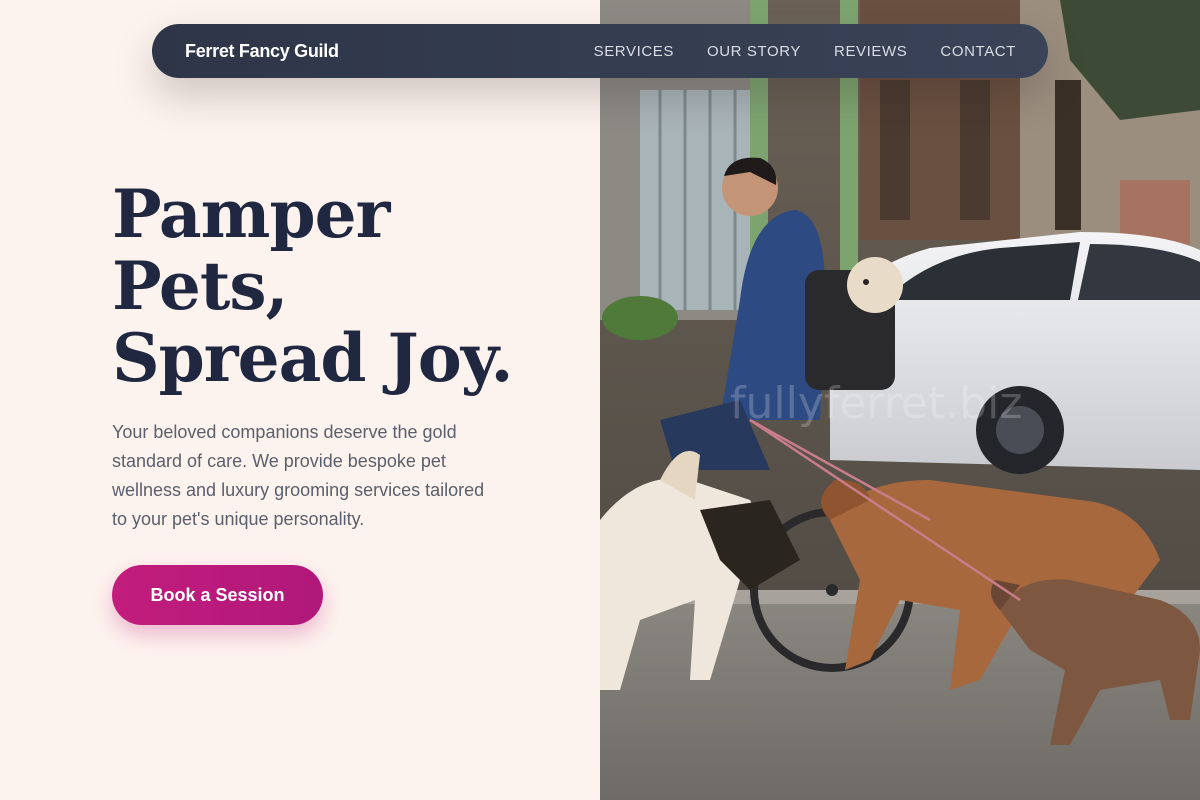 The image size is (1200, 800). I want to click on headline-line-1: Pamper, so click(251, 214).